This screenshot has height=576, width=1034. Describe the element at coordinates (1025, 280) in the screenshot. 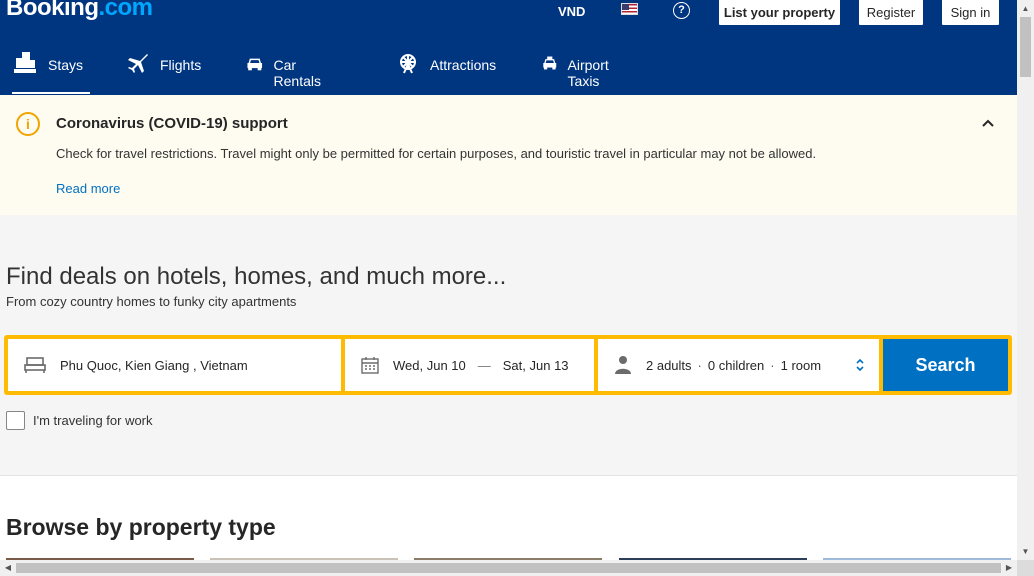

I see `vertical-scrollbar: ▲ ▼` at that location.